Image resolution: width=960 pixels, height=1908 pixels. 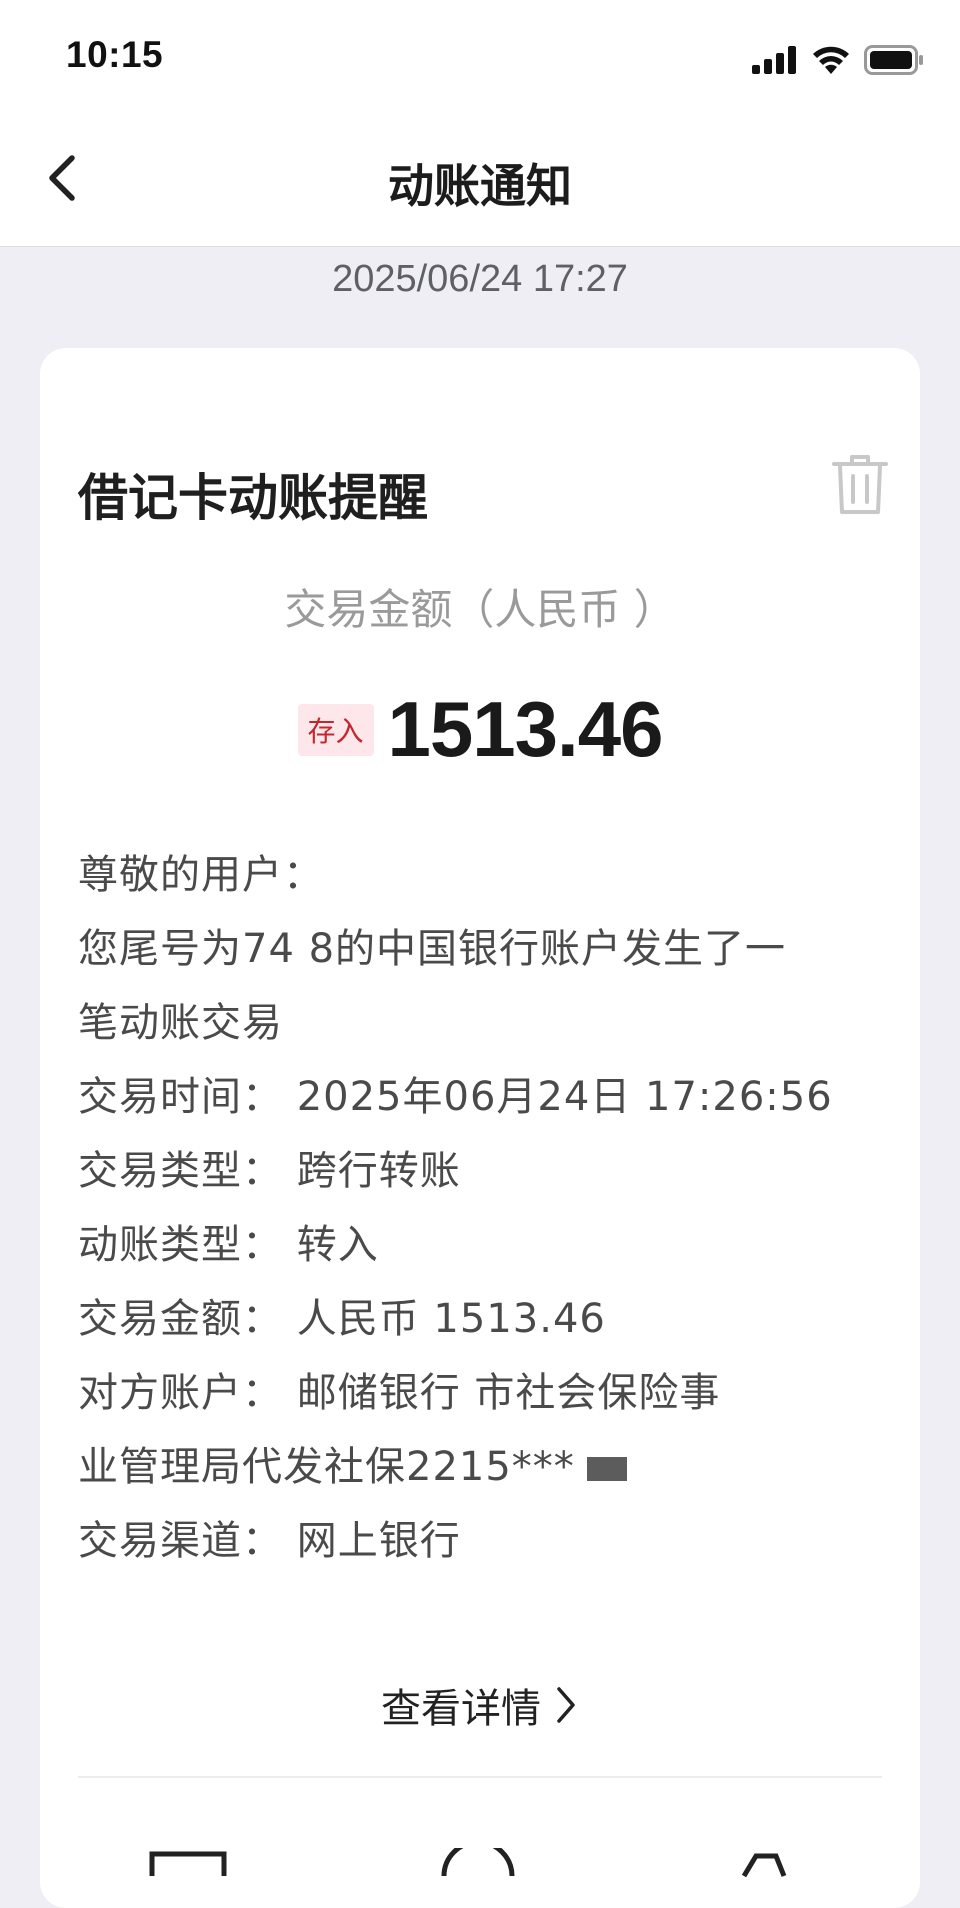 I want to click on body-line: 交易时间： 2025年06月24日 17:26:56, so click(x=455, y=1097).